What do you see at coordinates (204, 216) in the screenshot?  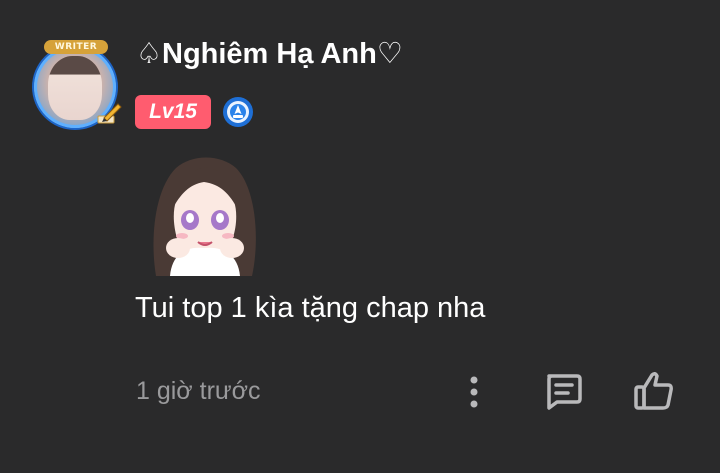 I see `anime-girl-sticker` at bounding box center [204, 216].